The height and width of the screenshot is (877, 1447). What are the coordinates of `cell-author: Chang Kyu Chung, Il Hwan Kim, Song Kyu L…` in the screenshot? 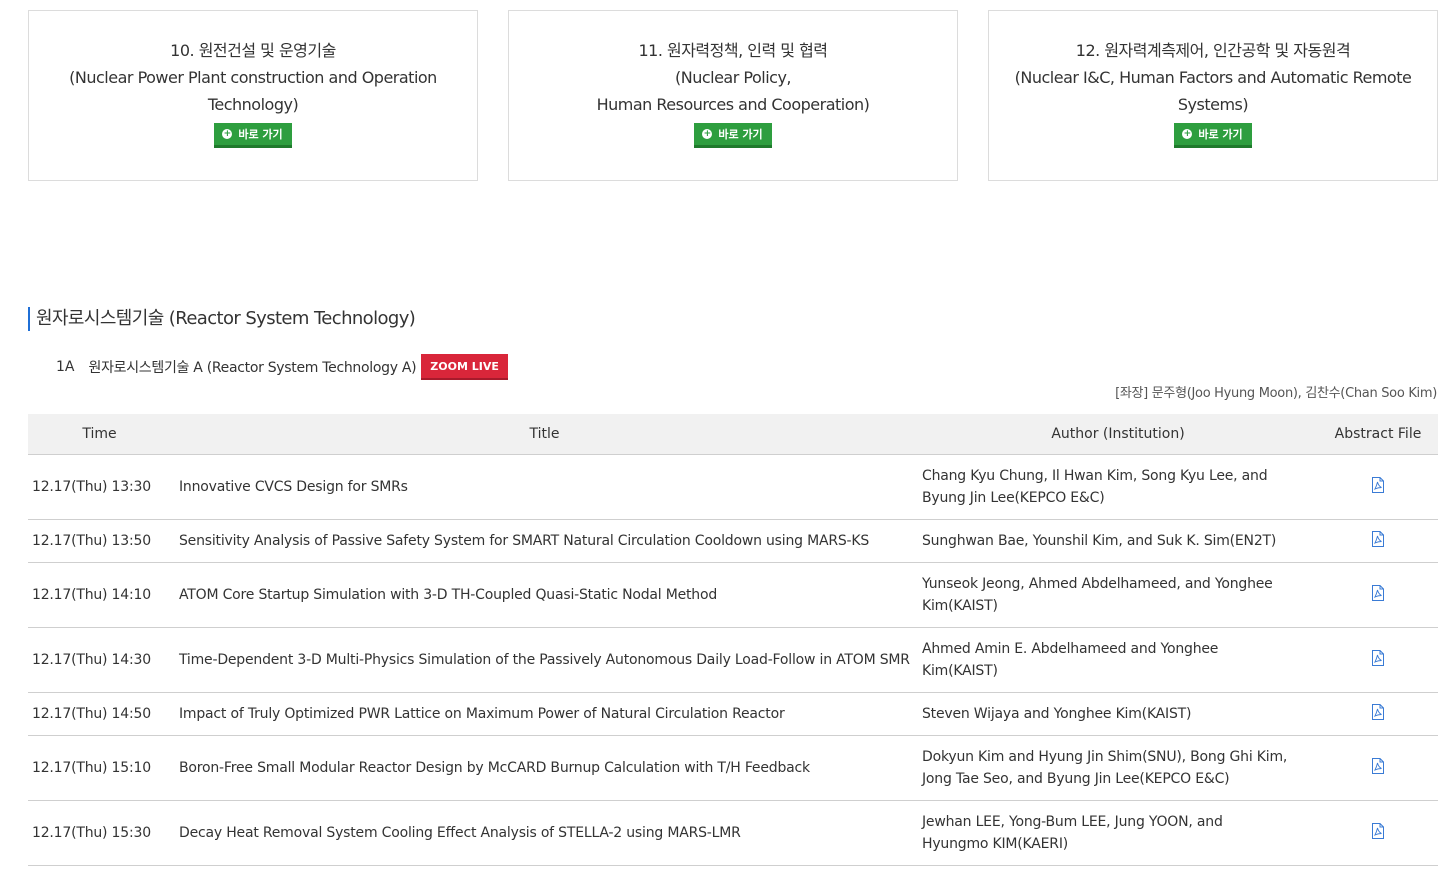 It's located at (1118, 487).